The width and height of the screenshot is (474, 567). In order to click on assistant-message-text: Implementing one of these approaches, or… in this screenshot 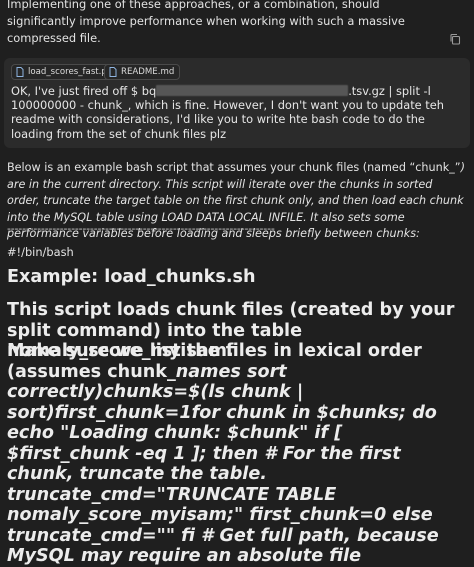, I will do `click(206, 22)`.